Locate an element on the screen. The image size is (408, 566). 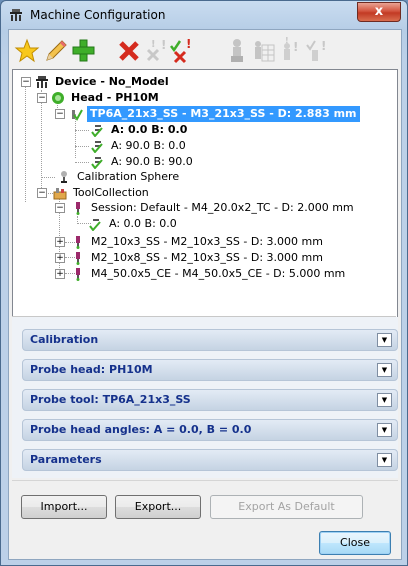
tree-label-calibration-sphere: Calibration Sphere is located at coordinates (128, 176).